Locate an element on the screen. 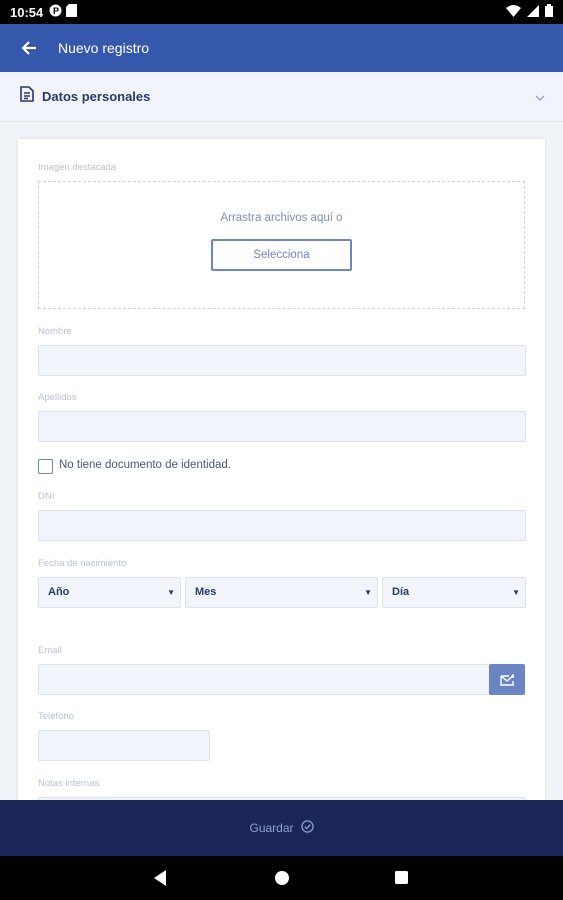 The image size is (563, 900). save-button: Guardar is located at coordinates (281, 828).